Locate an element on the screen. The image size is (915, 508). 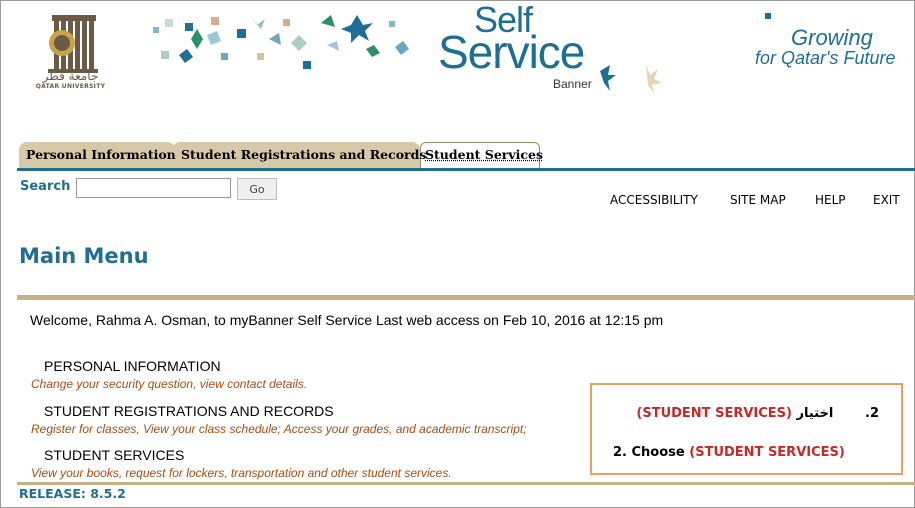
decorative-pattern is located at coordinates (281, 42).